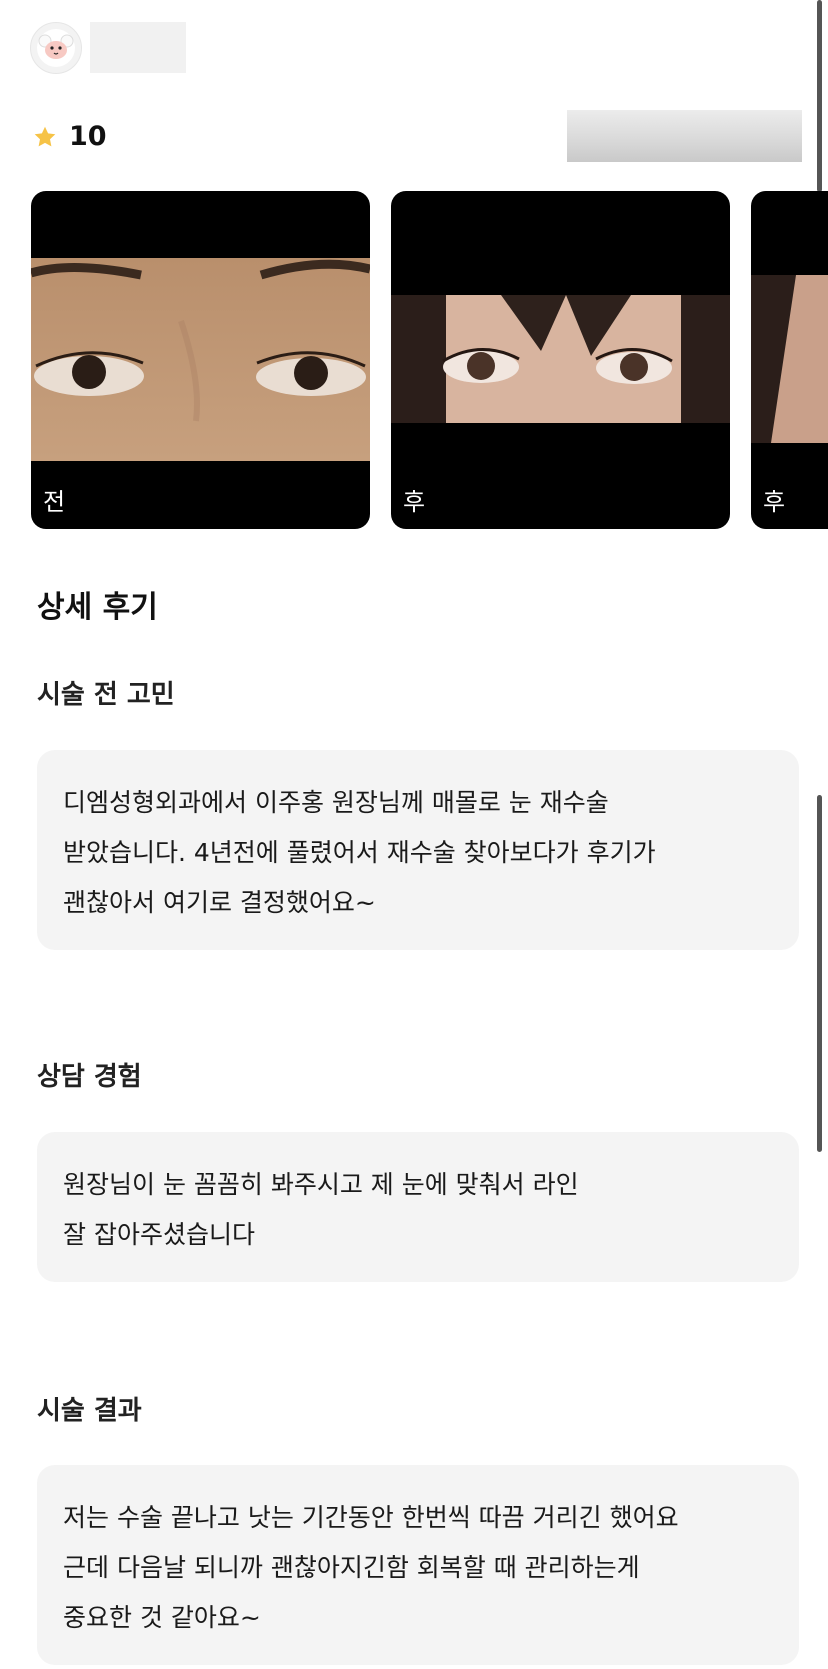 This screenshot has width=828, height=1669. What do you see at coordinates (819, 973) in the screenshot?
I see `scrollbar-thumb` at bounding box center [819, 973].